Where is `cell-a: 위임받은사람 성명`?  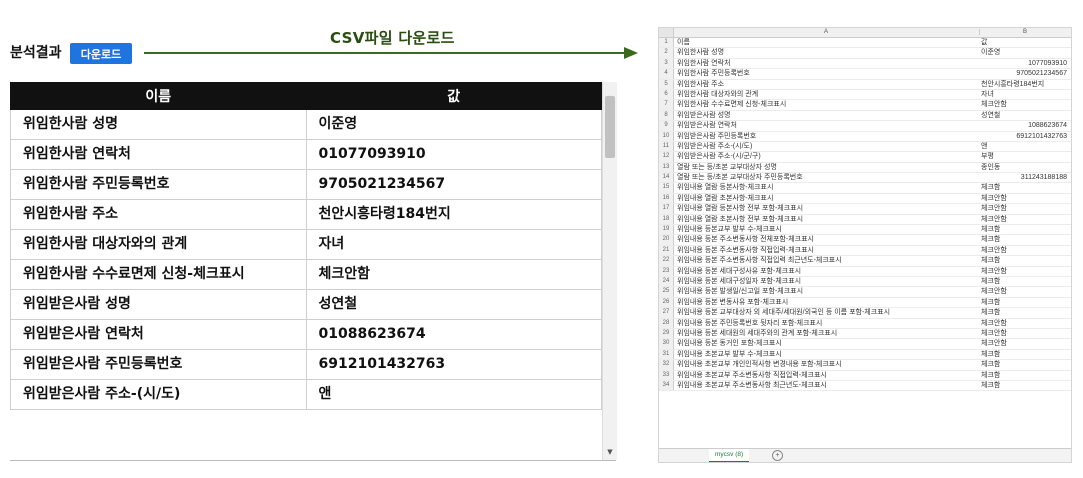 cell-a: 위임받은사람 성명 is located at coordinates (827, 115).